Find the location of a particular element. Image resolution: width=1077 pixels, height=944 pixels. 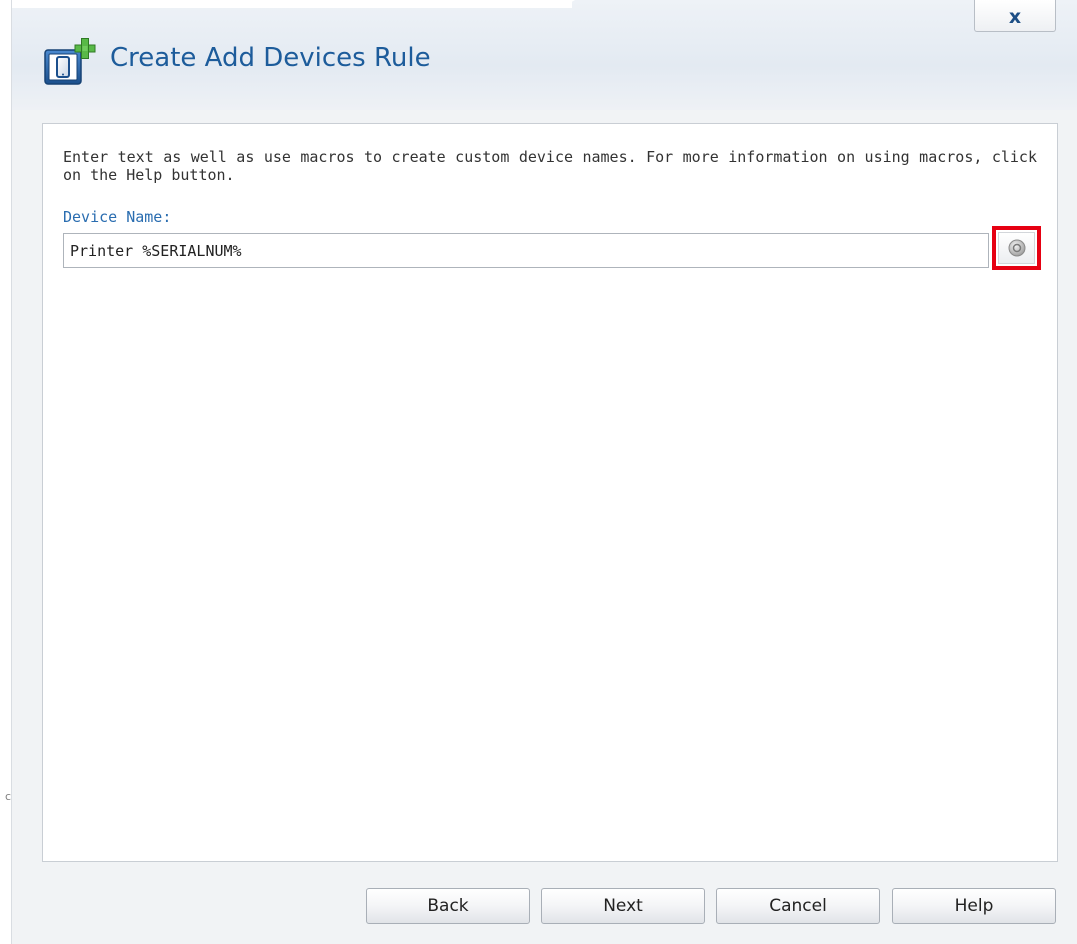

add-device-icon is located at coordinates (70, 61).